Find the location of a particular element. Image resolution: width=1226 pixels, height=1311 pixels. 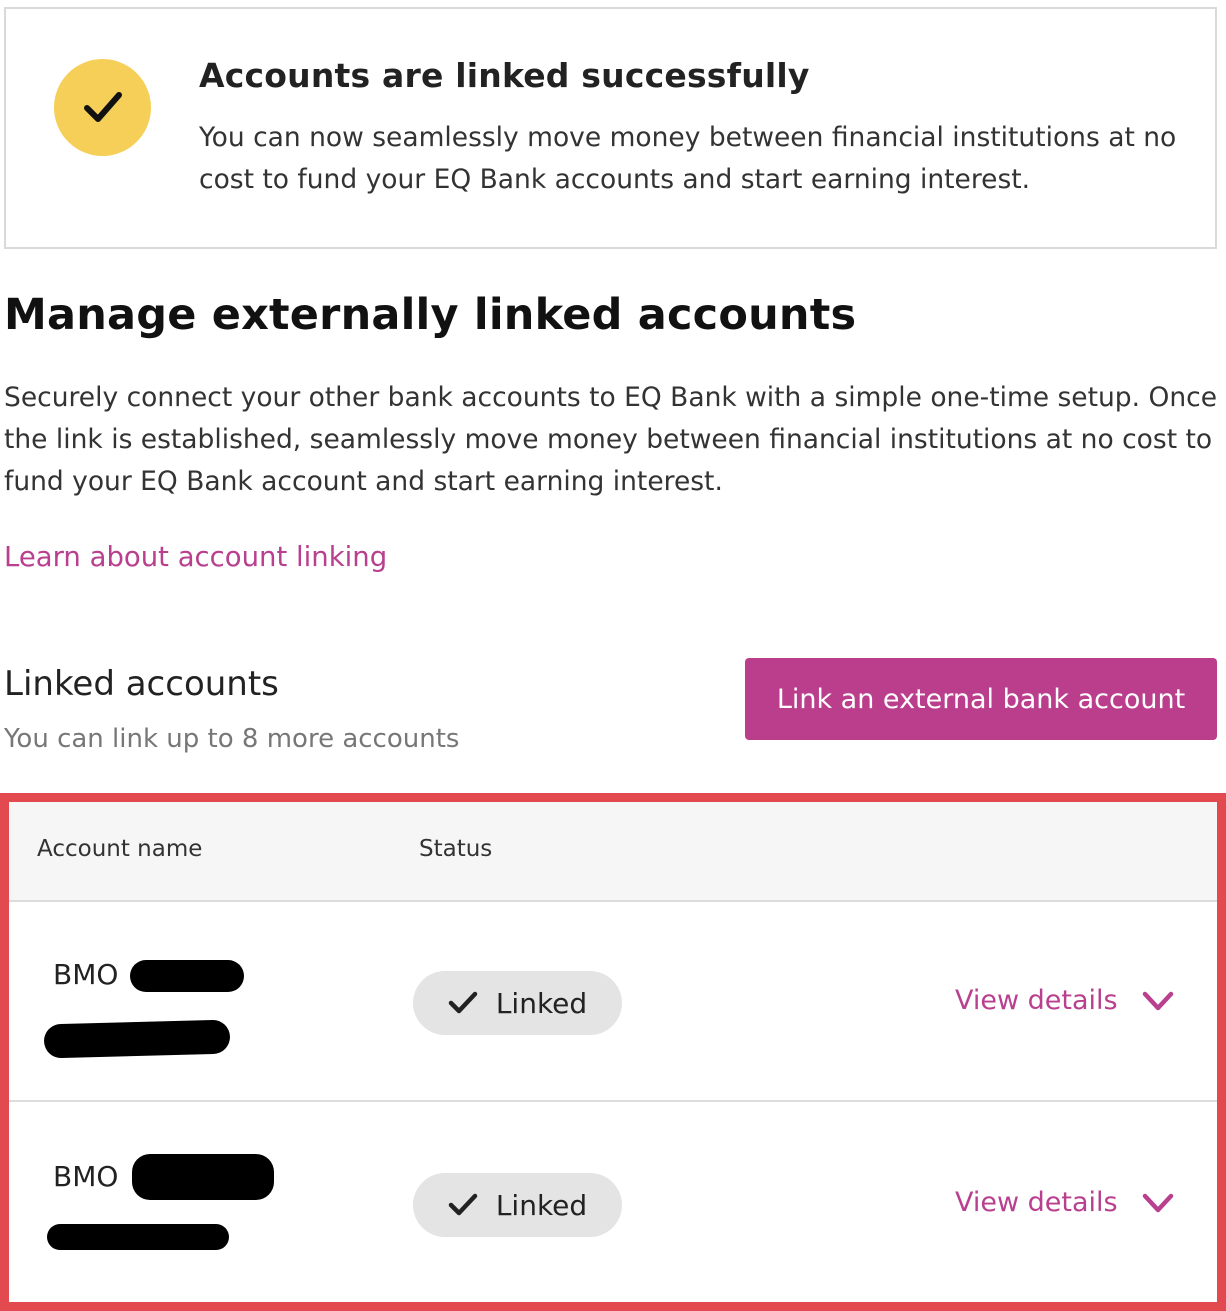

success-check-icon is located at coordinates (102, 107).